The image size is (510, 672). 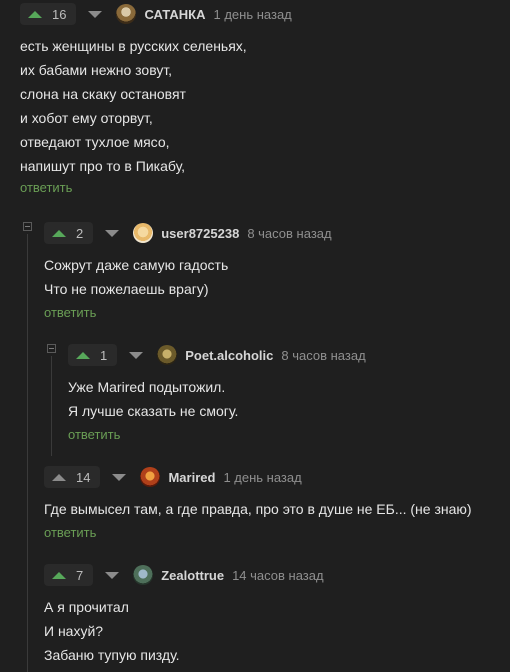 I want to click on comment-header: 7 Zealottrue 14 часов назад, so click(x=277, y=575).